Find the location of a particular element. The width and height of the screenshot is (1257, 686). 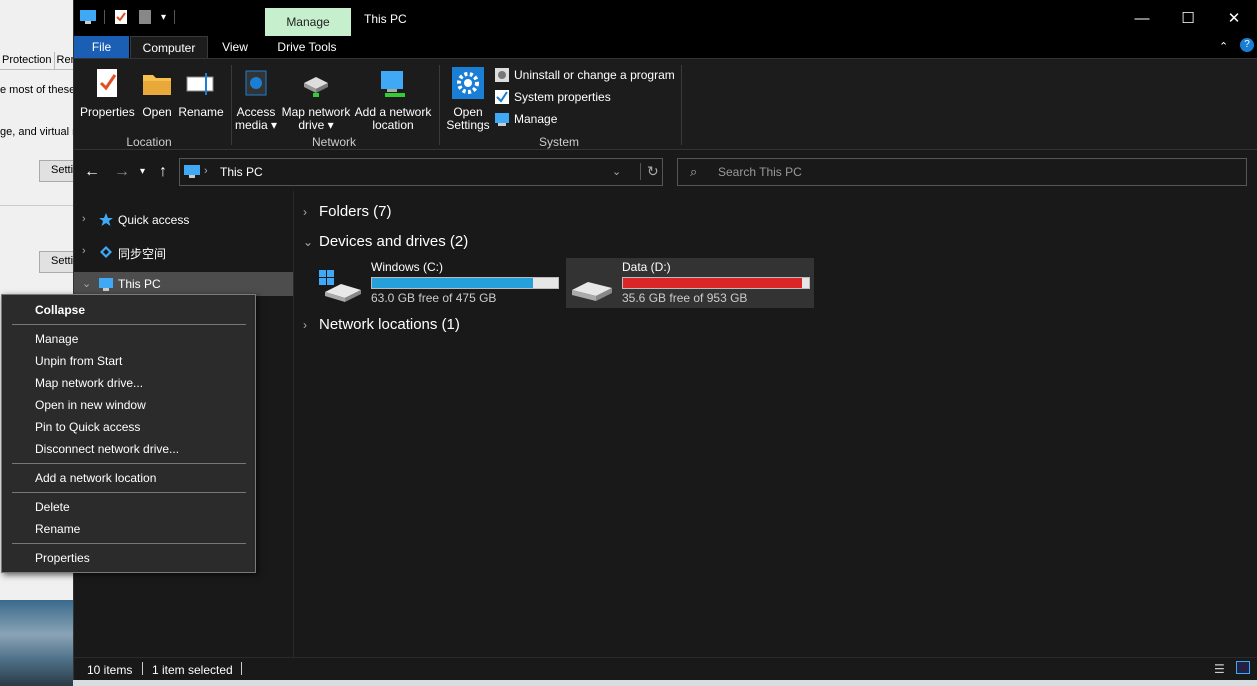

quick-access-toolbar: ▾ is located at coordinates (128, 17).